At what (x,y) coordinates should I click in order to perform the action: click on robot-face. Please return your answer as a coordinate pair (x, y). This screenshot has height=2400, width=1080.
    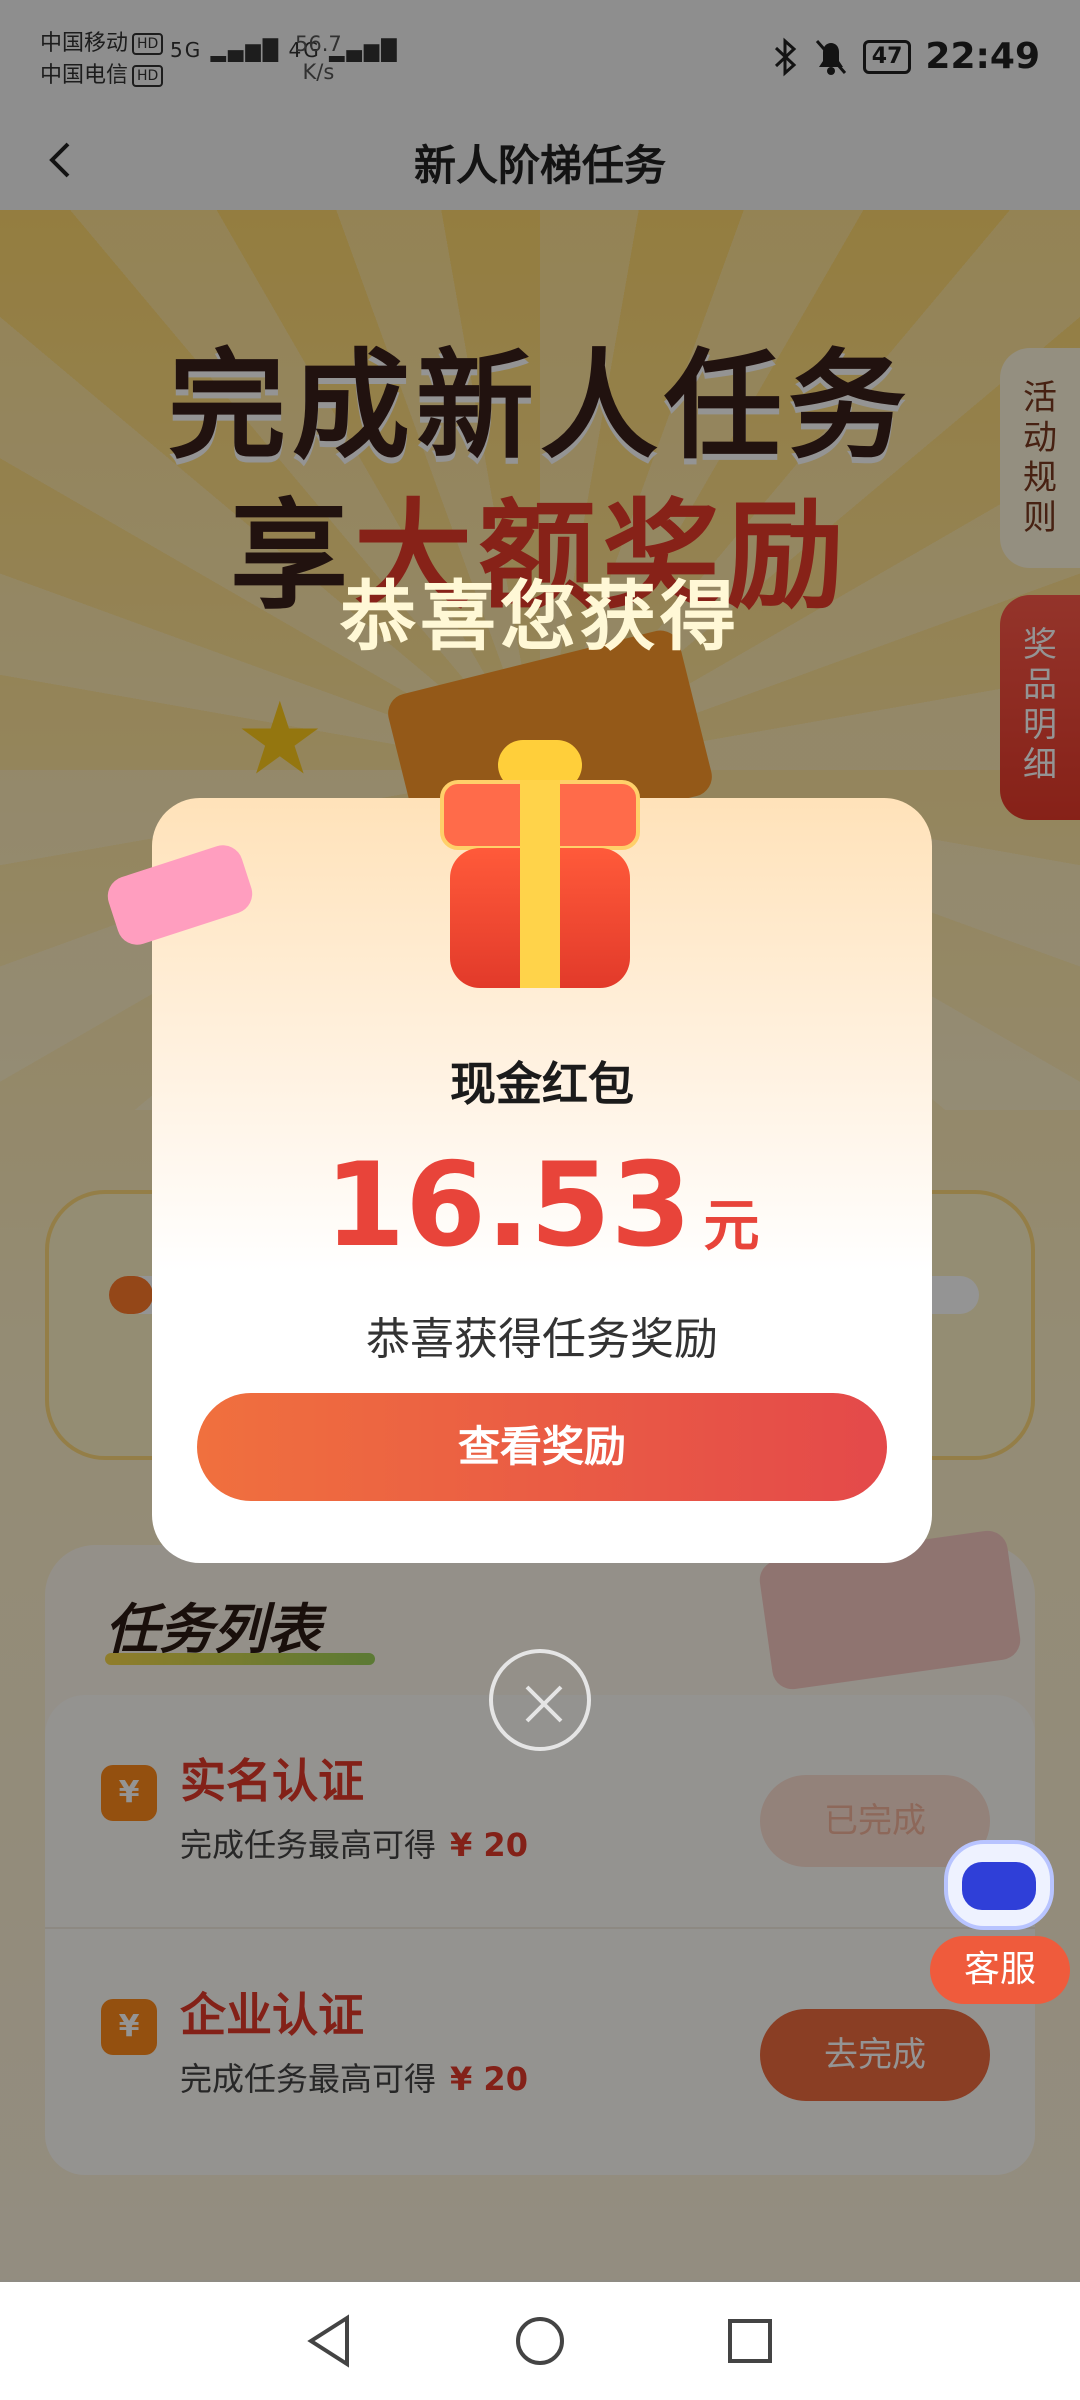
    Looking at the image, I should click on (999, 1886).